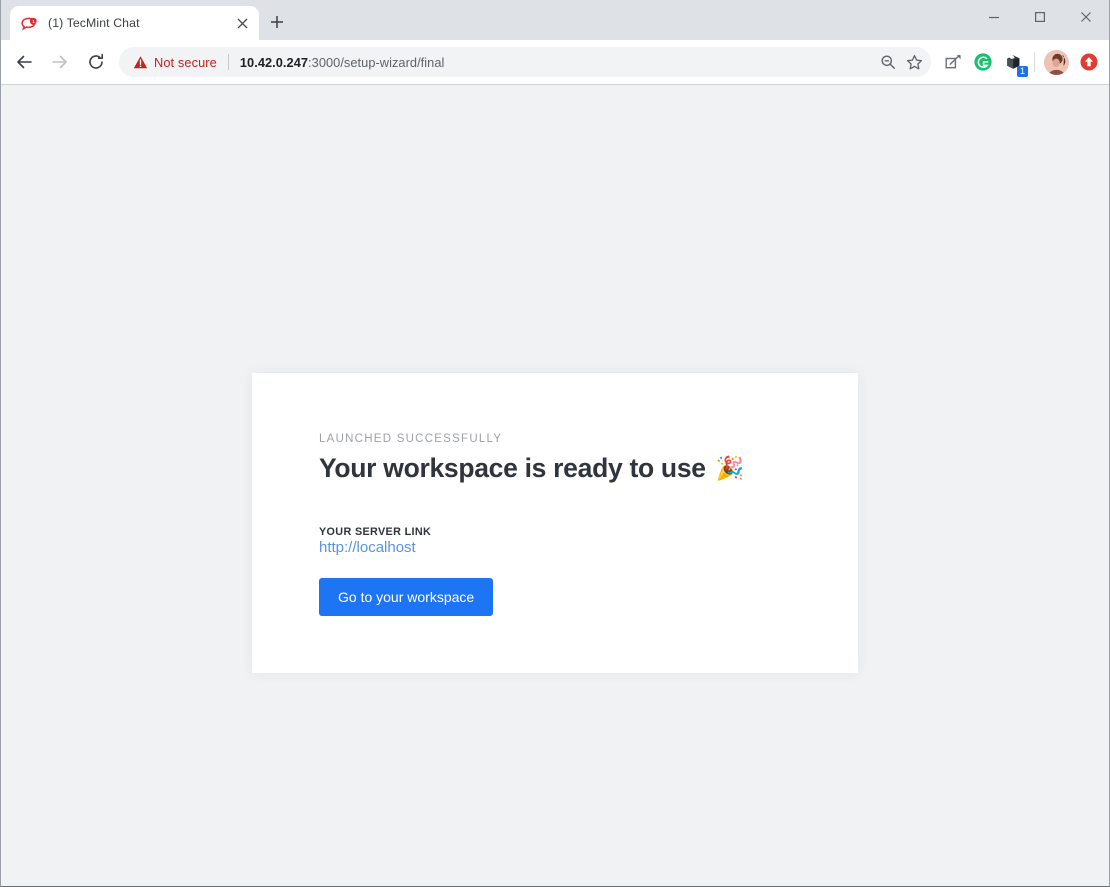 Image resolution: width=1110 pixels, height=887 pixels. What do you see at coordinates (1086, 17) in the screenshot?
I see `window-close-button` at bounding box center [1086, 17].